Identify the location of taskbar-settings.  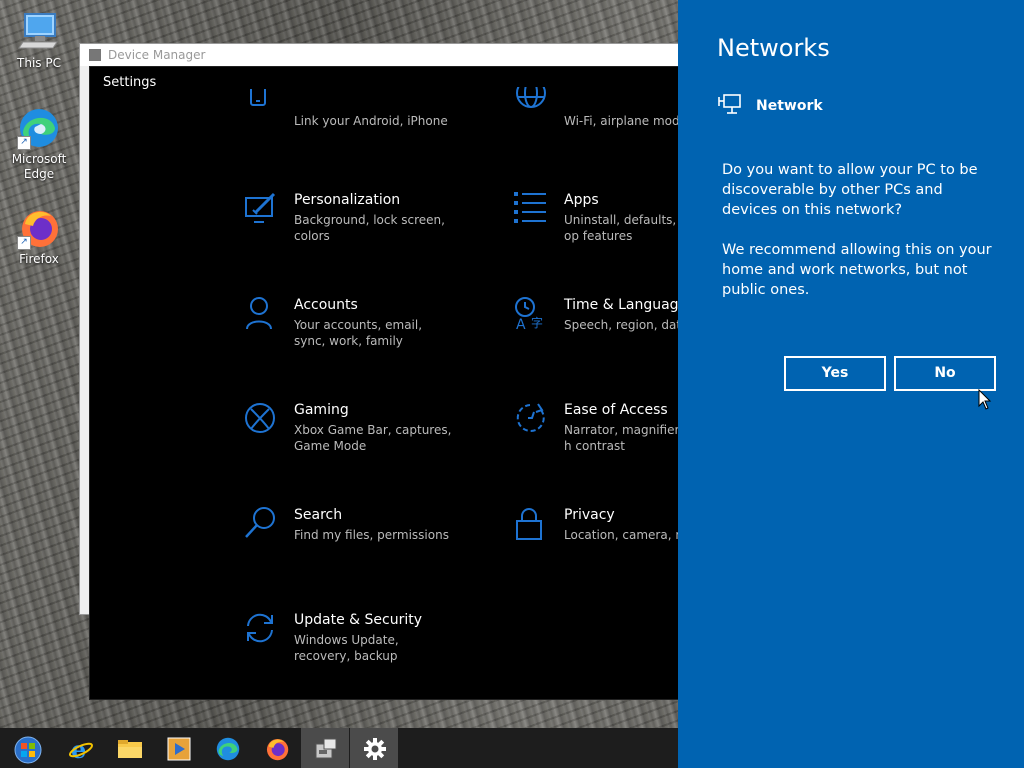
(374, 748).